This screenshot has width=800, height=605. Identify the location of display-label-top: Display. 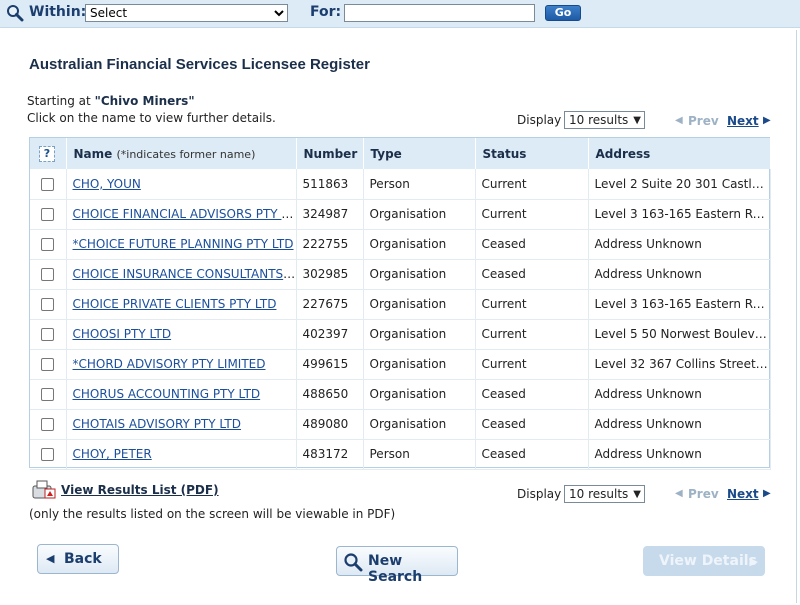
(539, 120).